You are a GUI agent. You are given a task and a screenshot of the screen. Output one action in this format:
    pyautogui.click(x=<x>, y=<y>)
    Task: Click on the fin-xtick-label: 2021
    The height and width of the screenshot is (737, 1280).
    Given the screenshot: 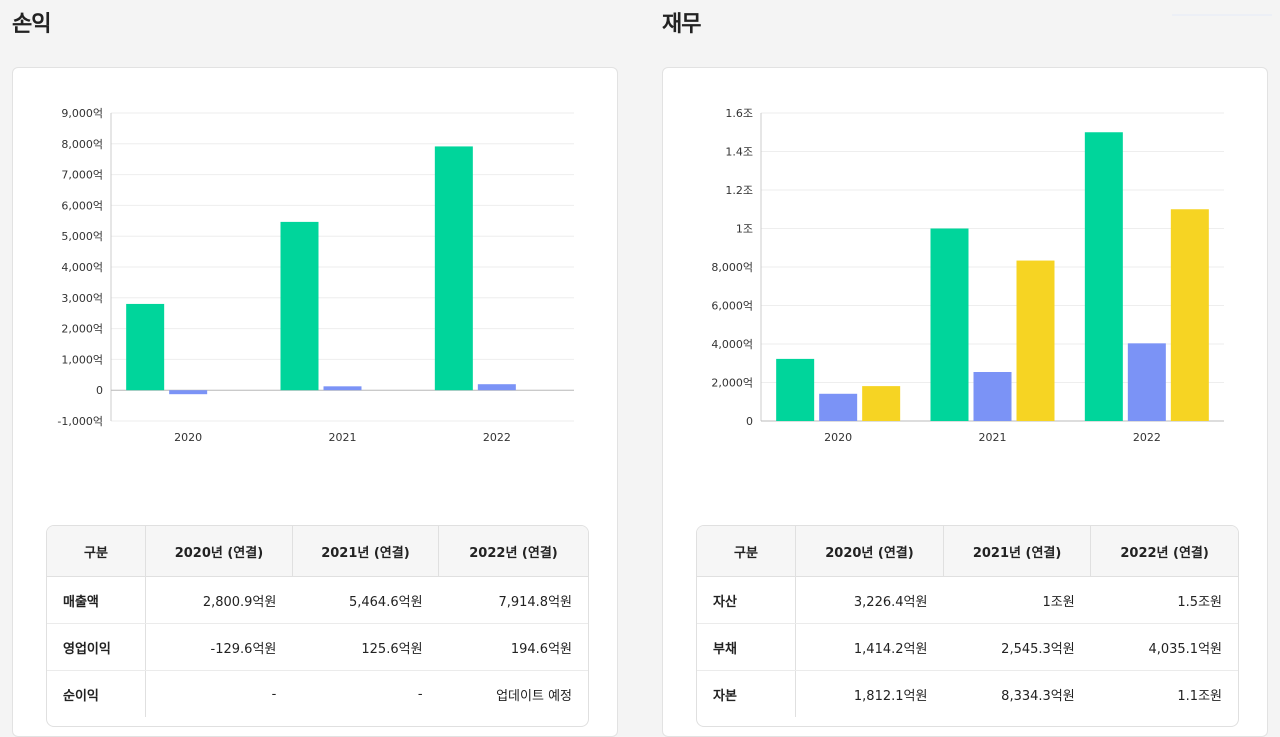 What is the action you would take?
    pyautogui.click(x=993, y=437)
    